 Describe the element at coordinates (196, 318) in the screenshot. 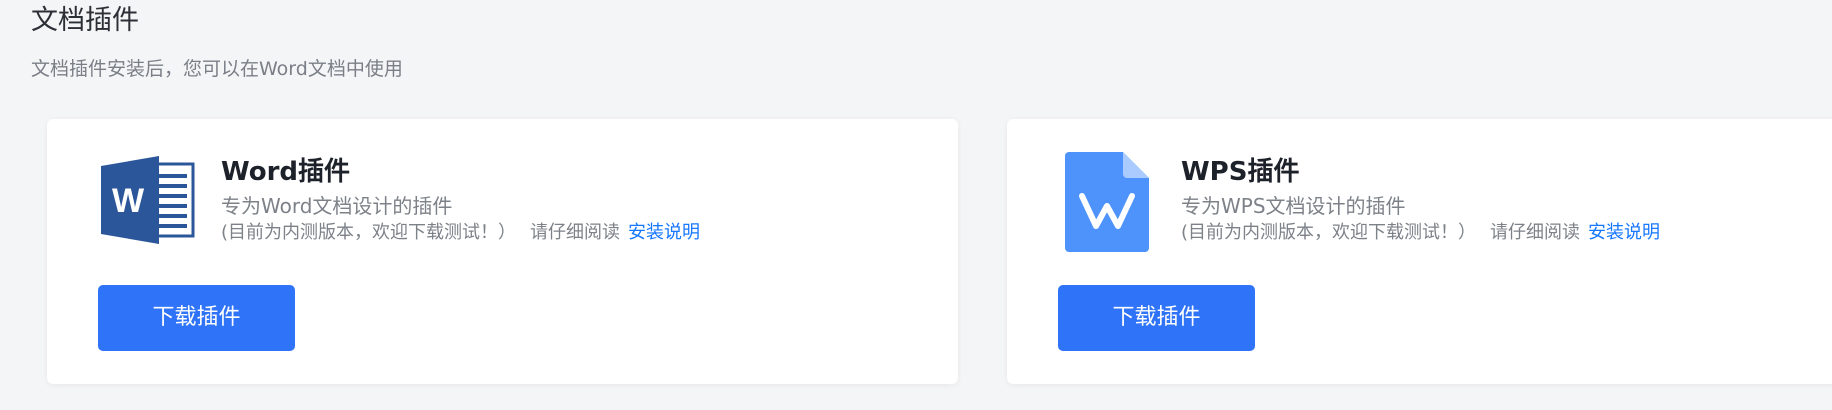

I see `download-word-plugin-button: 下载插件` at that location.